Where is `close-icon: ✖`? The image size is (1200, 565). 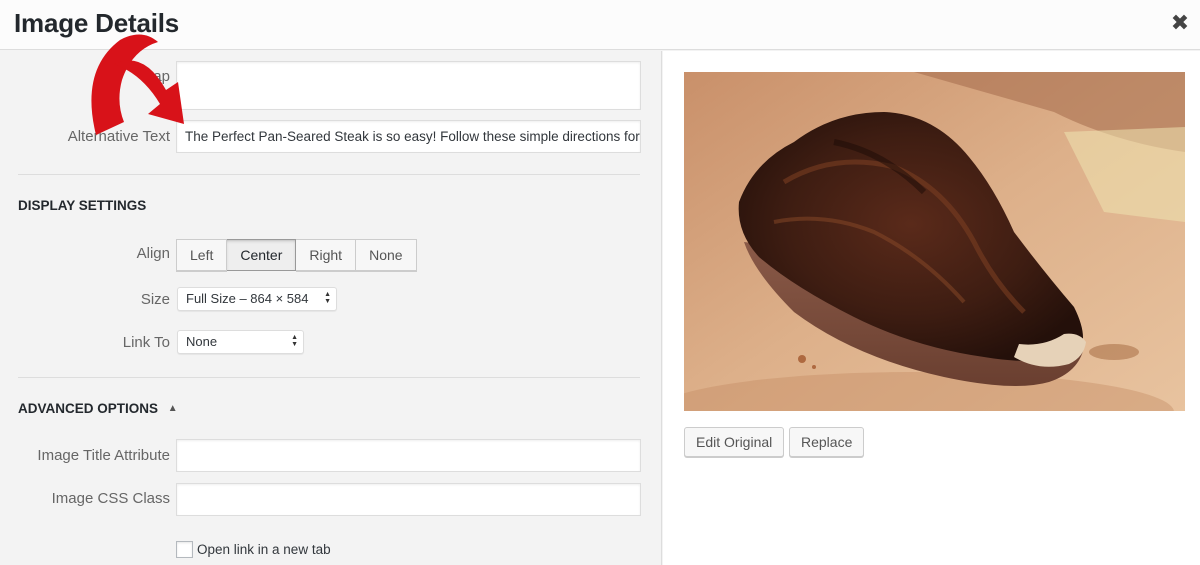 close-icon: ✖ is located at coordinates (1180, 24).